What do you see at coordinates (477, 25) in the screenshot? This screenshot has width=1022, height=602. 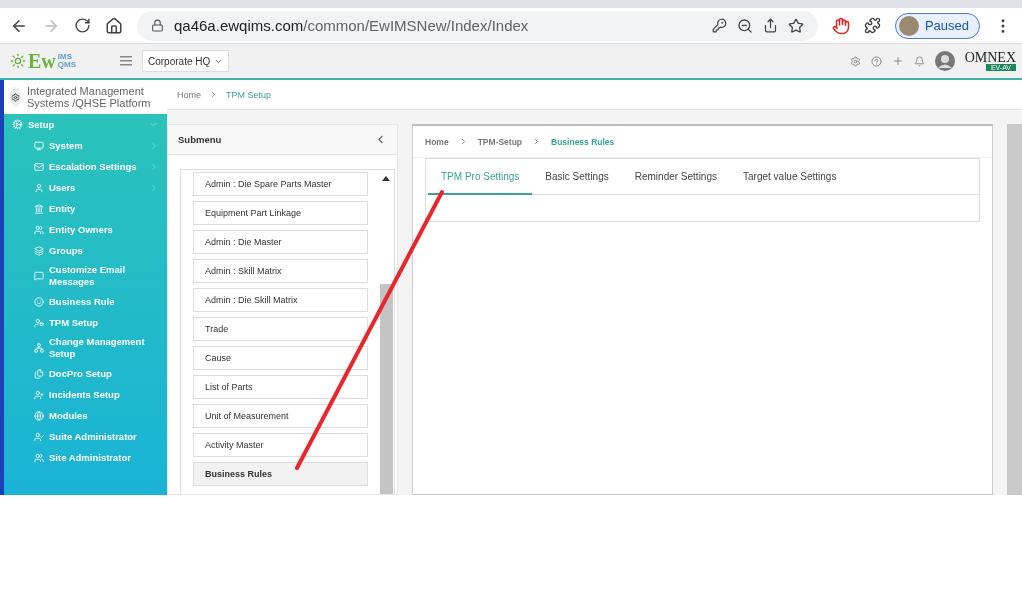 I see `address-bar: qa46a.ewqims.com/common/EwIMSNew/Index/Index` at bounding box center [477, 25].